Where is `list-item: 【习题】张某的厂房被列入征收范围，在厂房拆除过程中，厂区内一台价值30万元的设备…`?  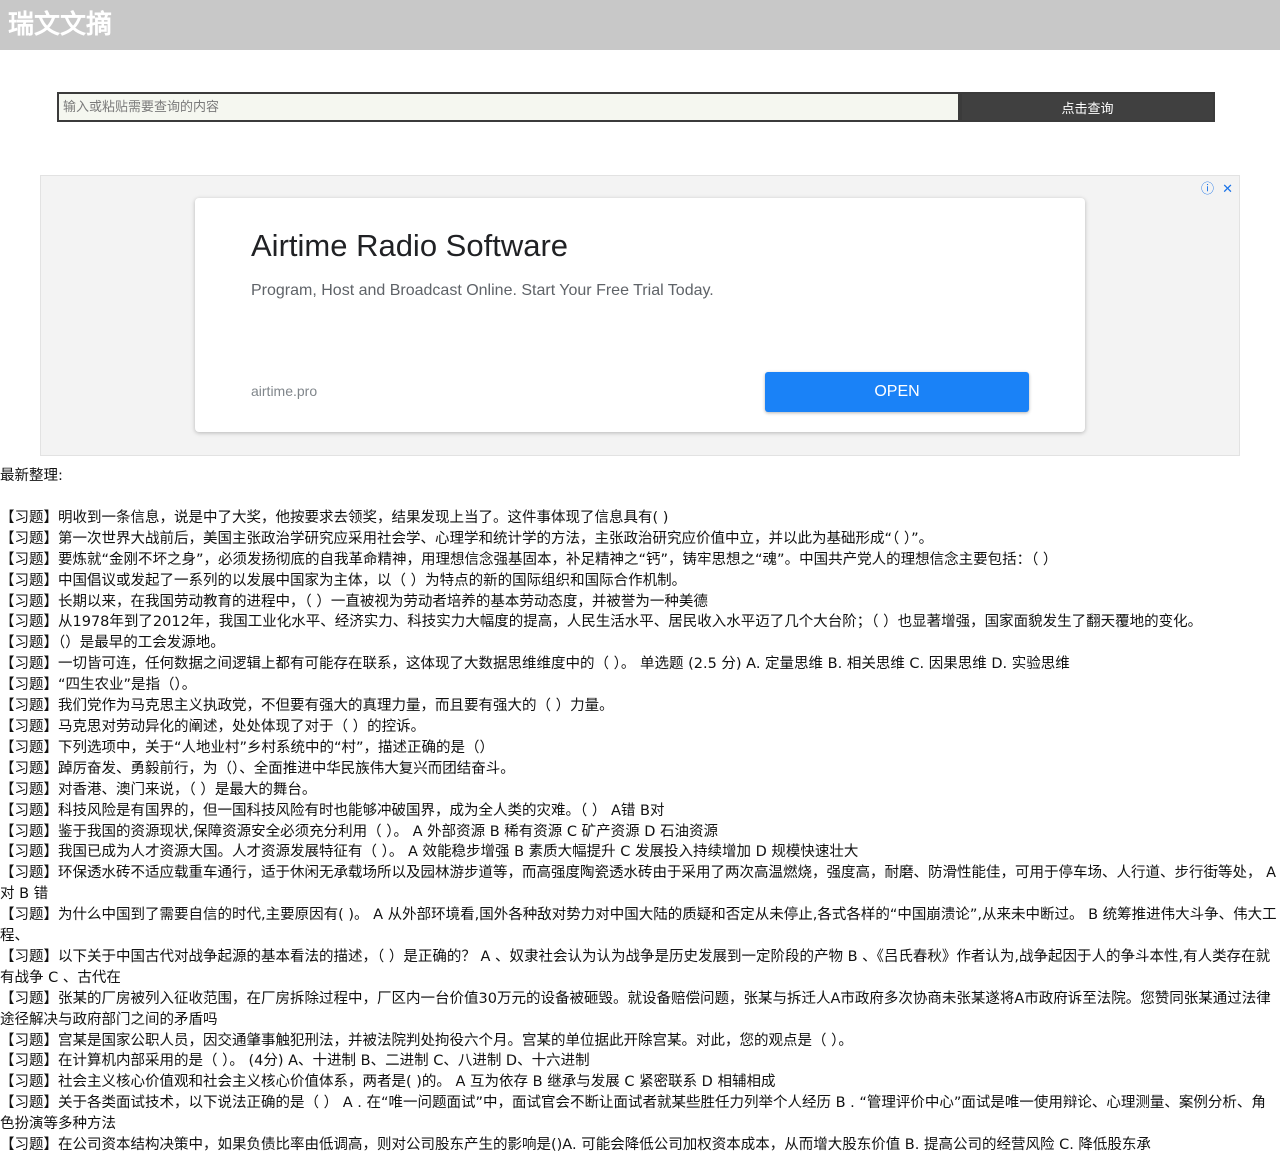 list-item: 【习题】张某的厂房被列入征收范围，在厂房拆除过程中，厂区内一台价值30万元的设备… is located at coordinates (640, 1010).